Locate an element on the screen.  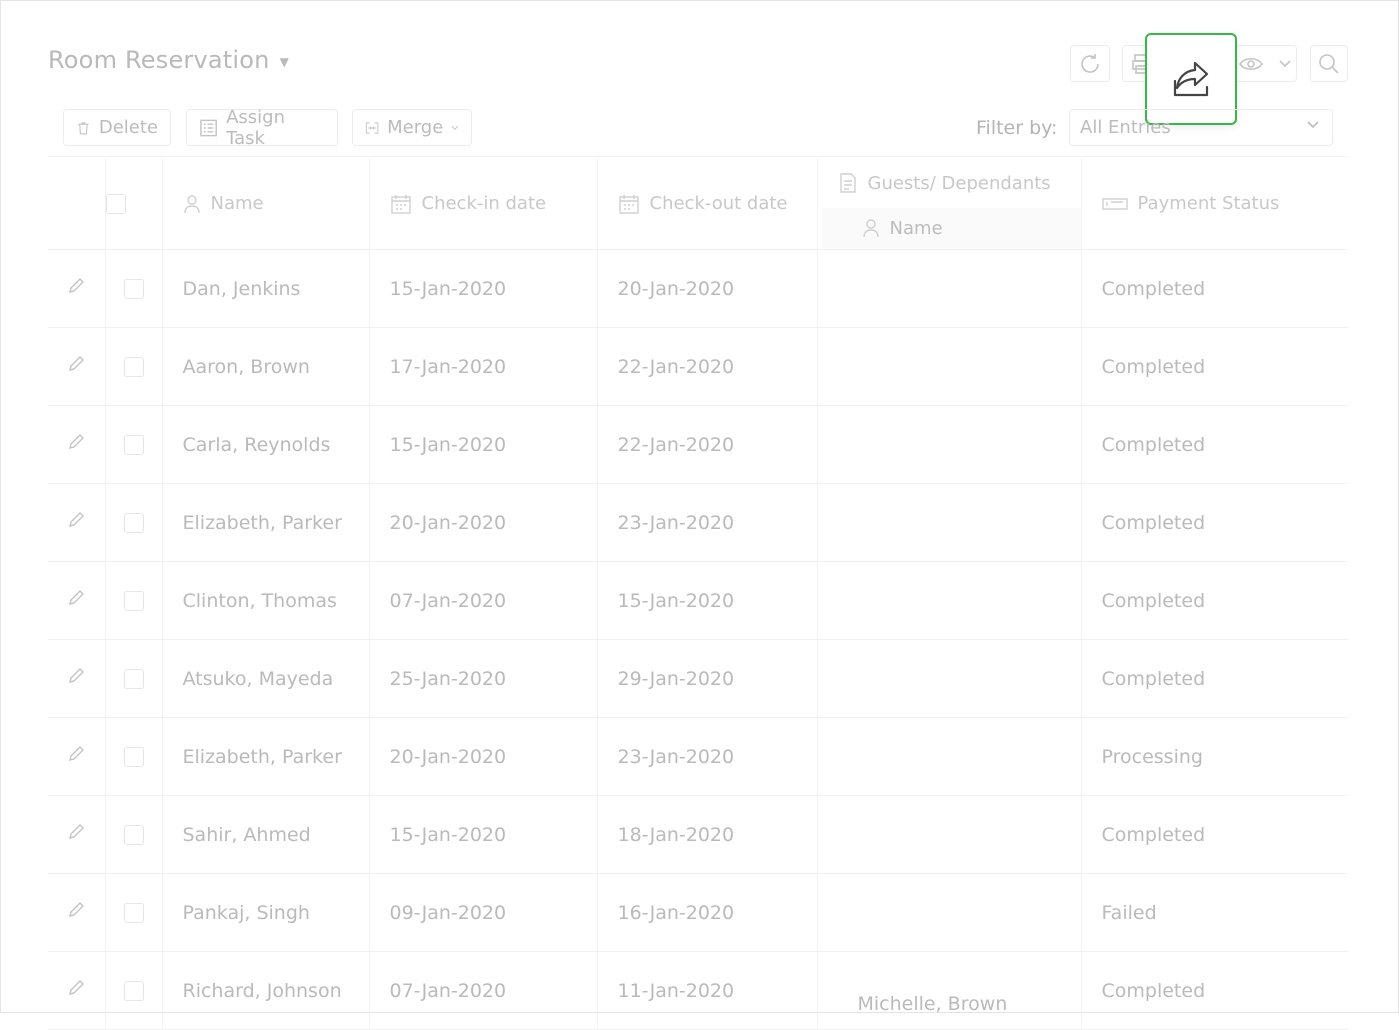
assign-task-button: Assign Task is located at coordinates (262, 128).